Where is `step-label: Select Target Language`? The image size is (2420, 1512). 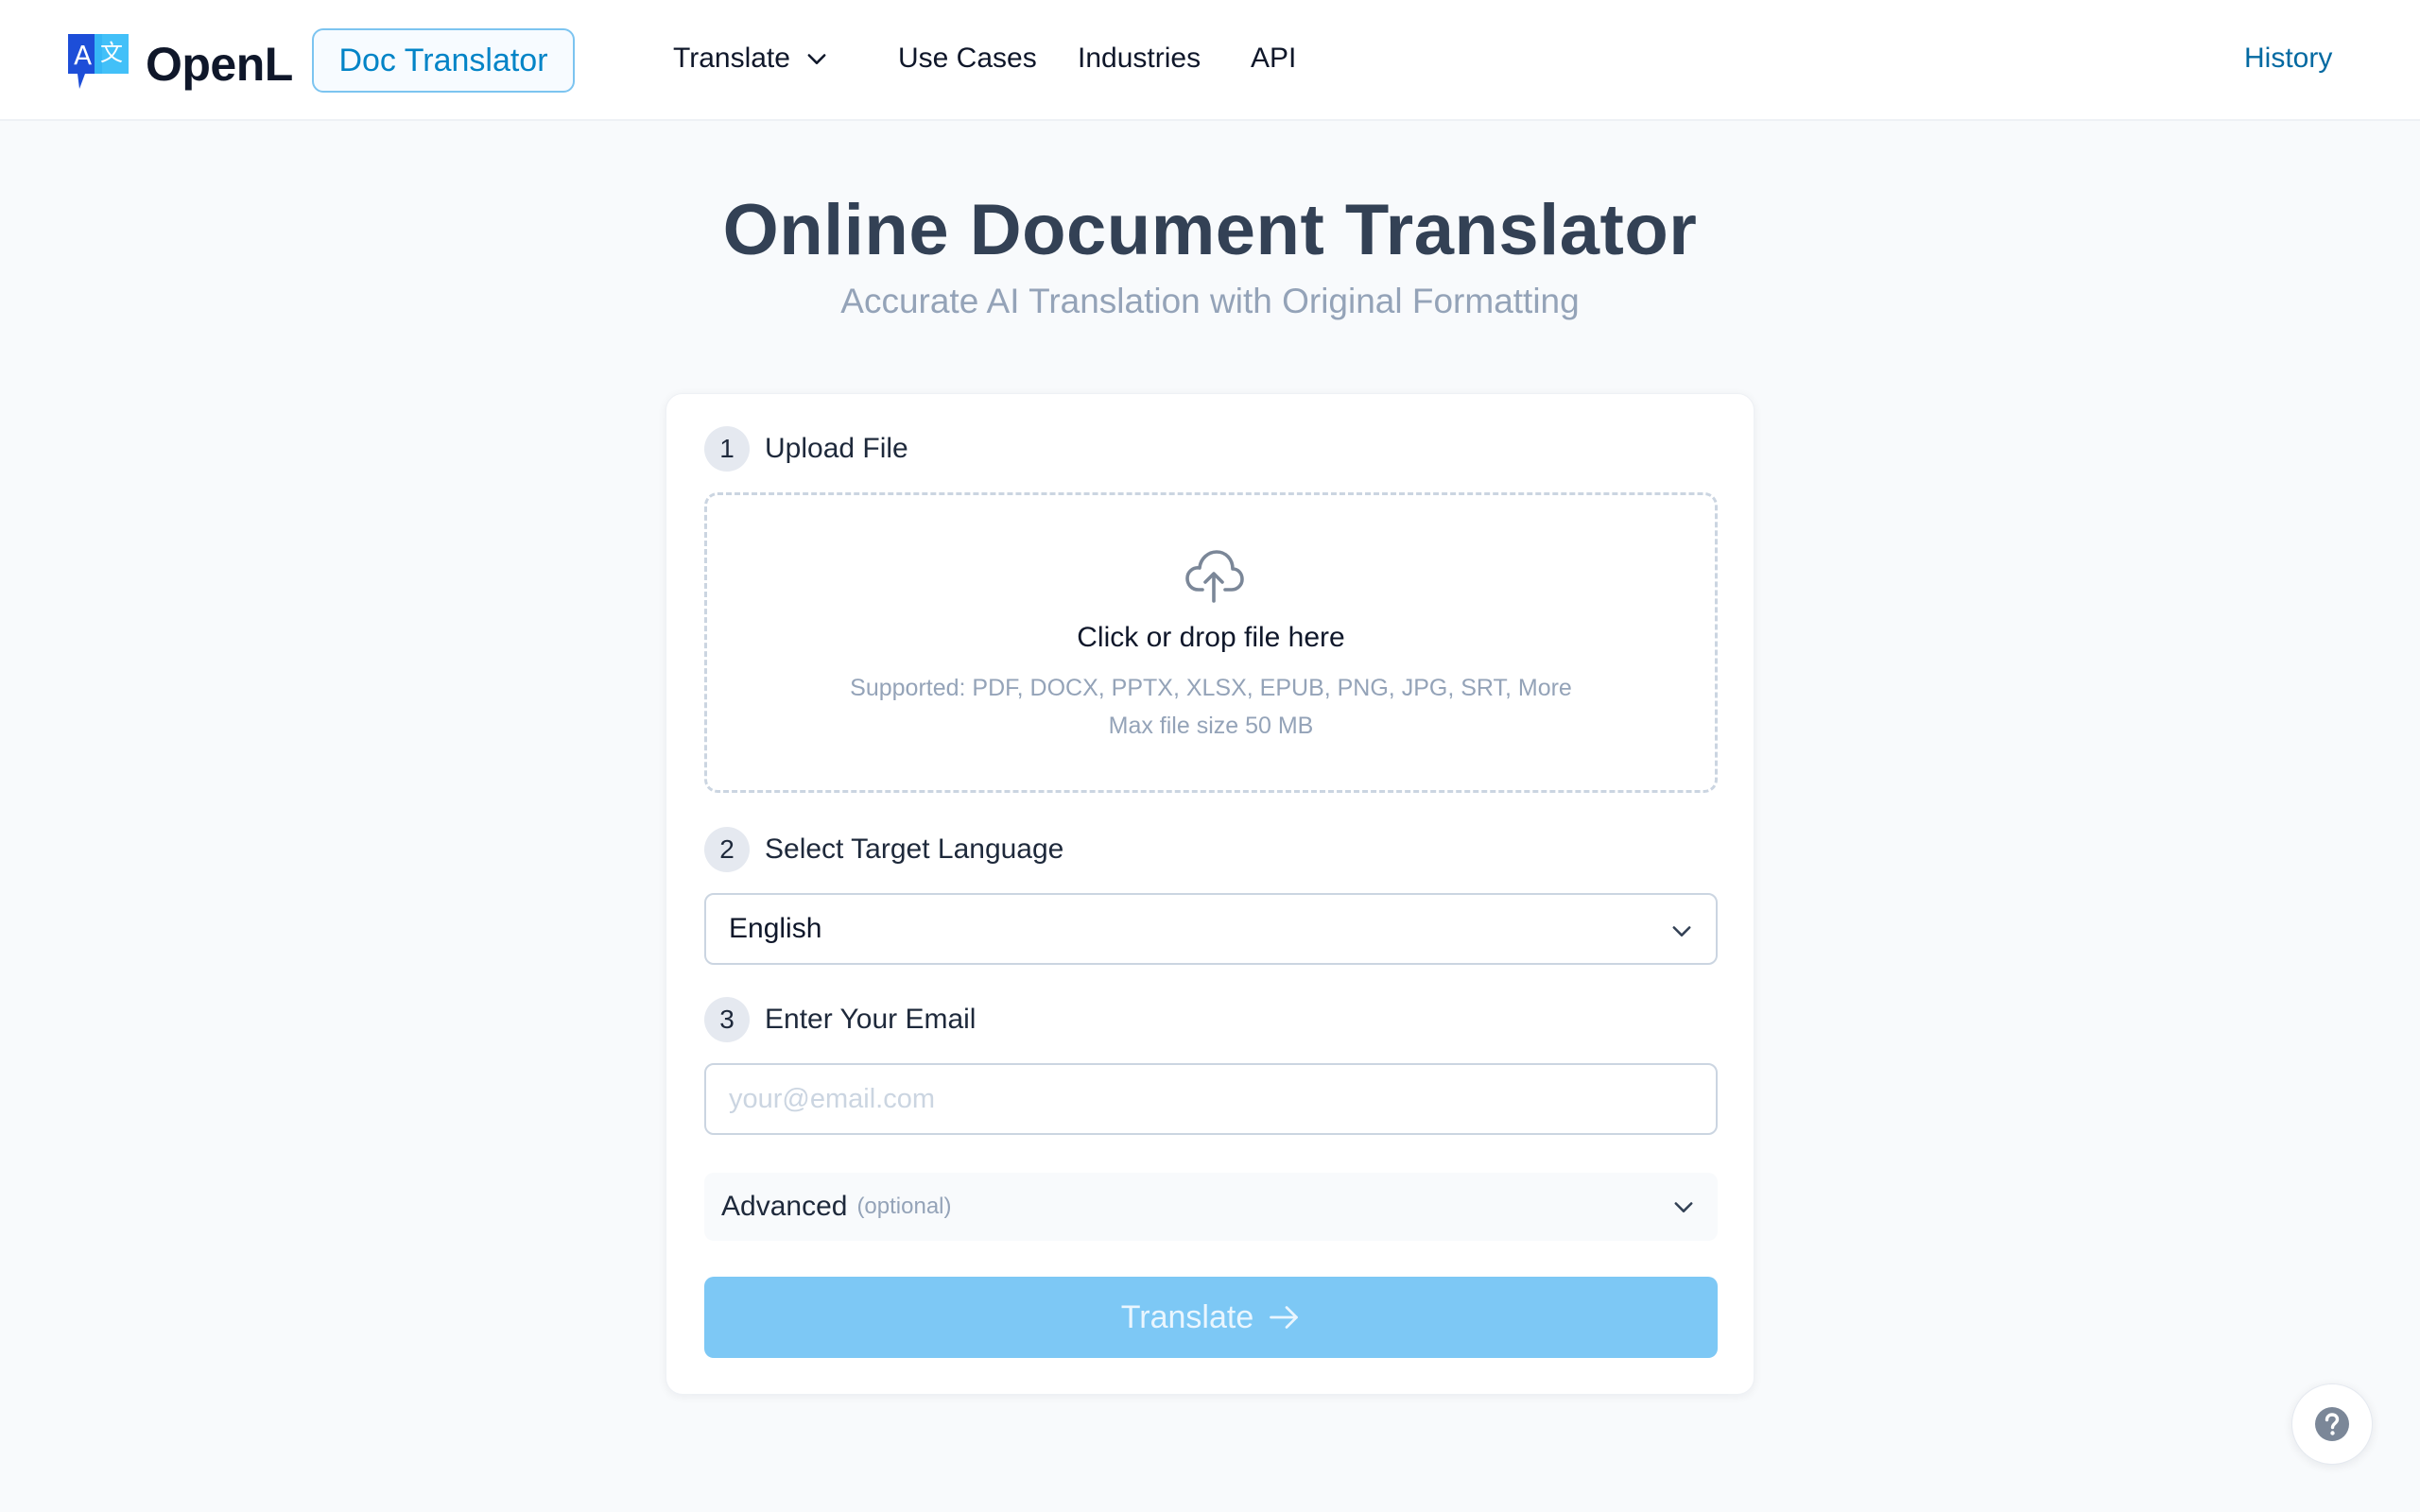 step-label: Select Target Language is located at coordinates (914, 849).